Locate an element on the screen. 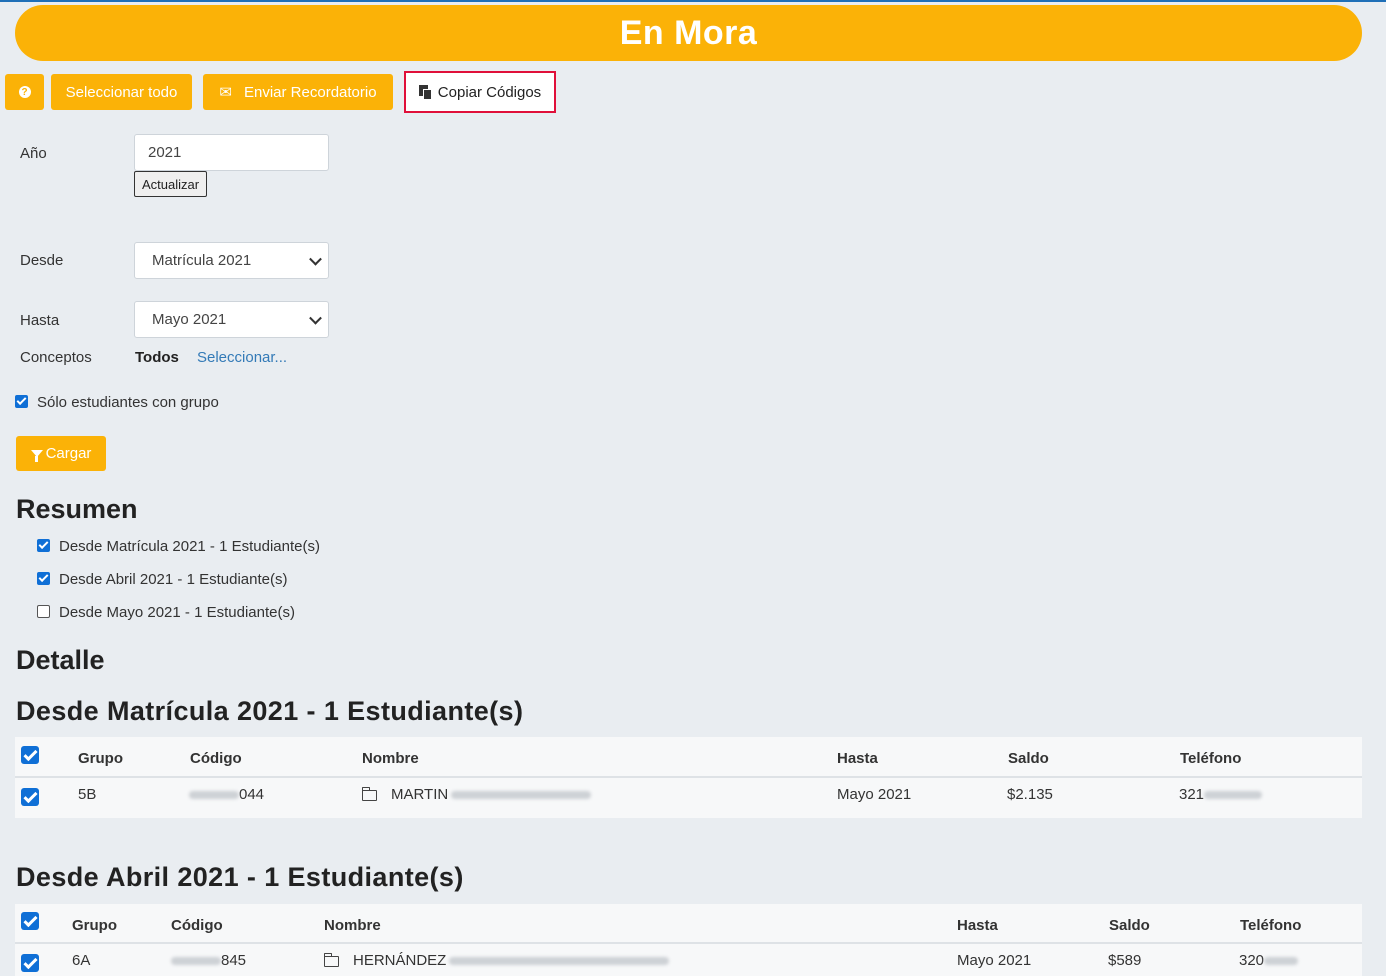  send-reminder-label: Enviar Recordatorio is located at coordinates (310, 92).